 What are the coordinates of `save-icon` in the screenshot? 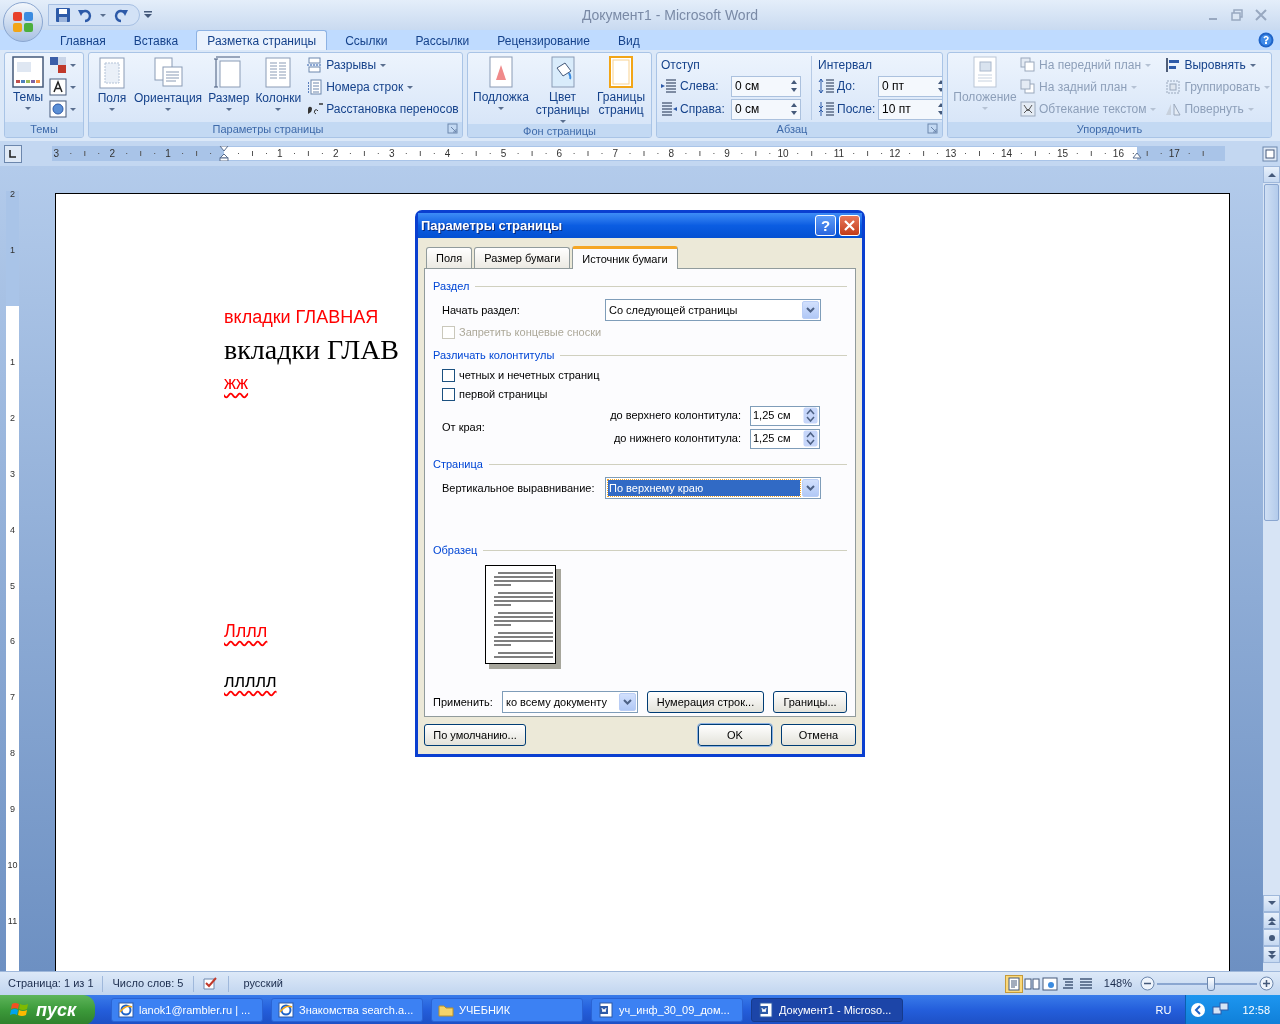 It's located at (63, 15).